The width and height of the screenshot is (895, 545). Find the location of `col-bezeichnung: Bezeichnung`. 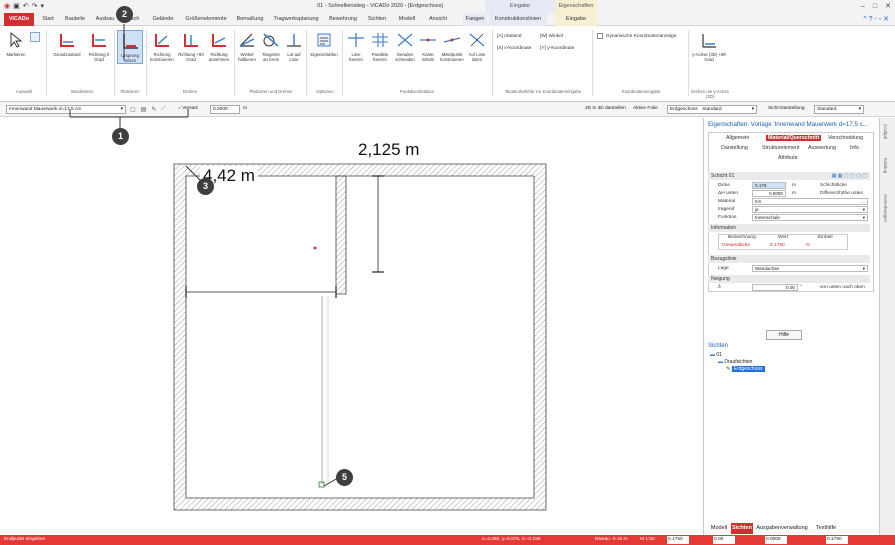

col-bezeichnung: Bezeichnung is located at coordinates (742, 237).